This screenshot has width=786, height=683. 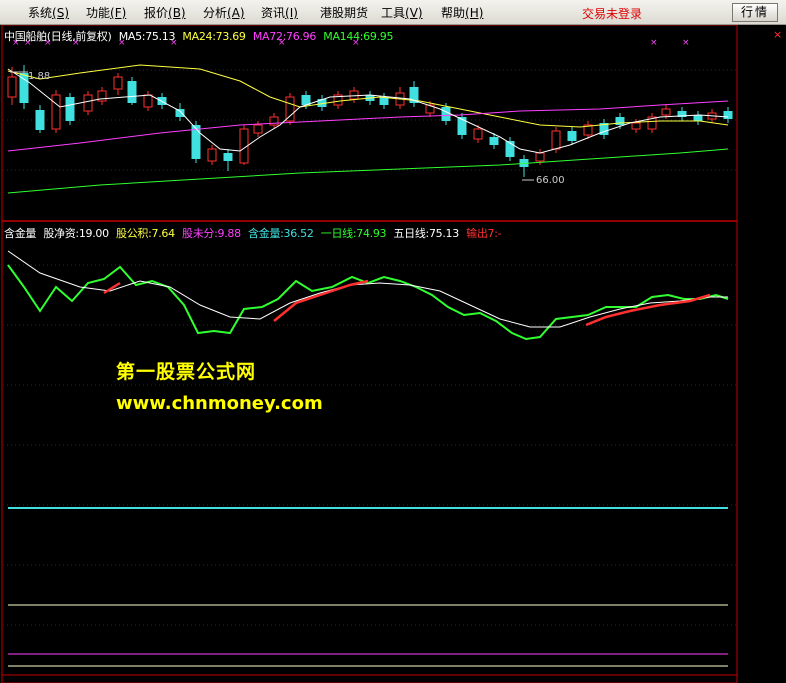 I want to click on ma144-legend: MA144:69.95, so click(x=358, y=36).